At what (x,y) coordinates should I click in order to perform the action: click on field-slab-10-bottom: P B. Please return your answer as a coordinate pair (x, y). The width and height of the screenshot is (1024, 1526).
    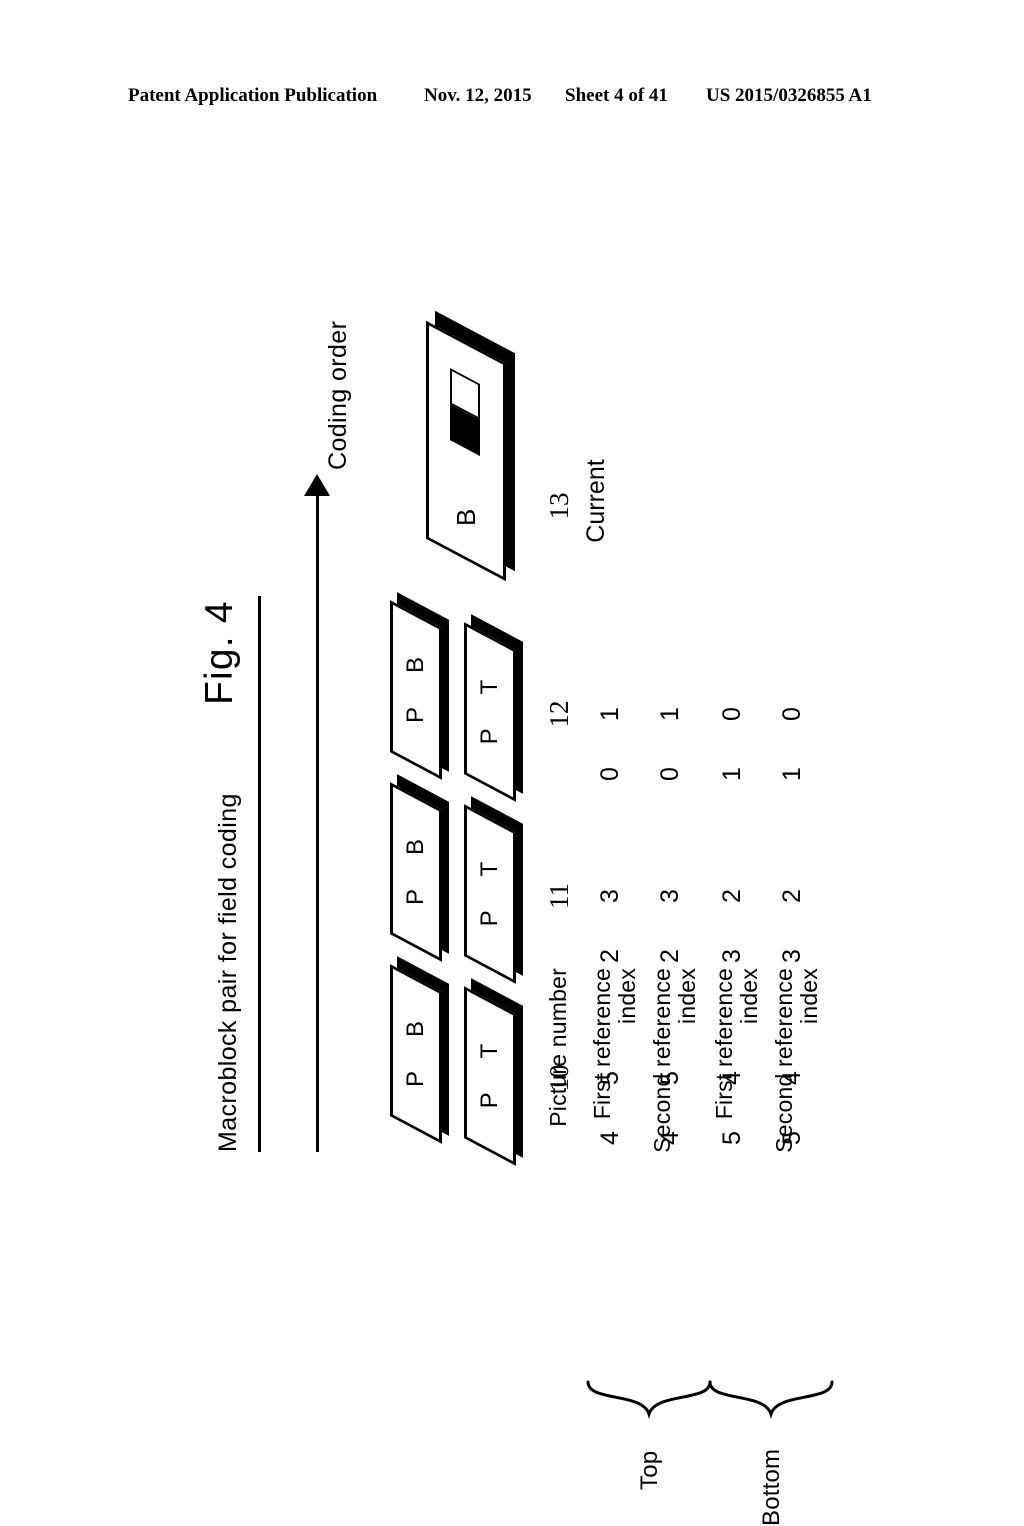
    Looking at the image, I should click on (419, 1050).